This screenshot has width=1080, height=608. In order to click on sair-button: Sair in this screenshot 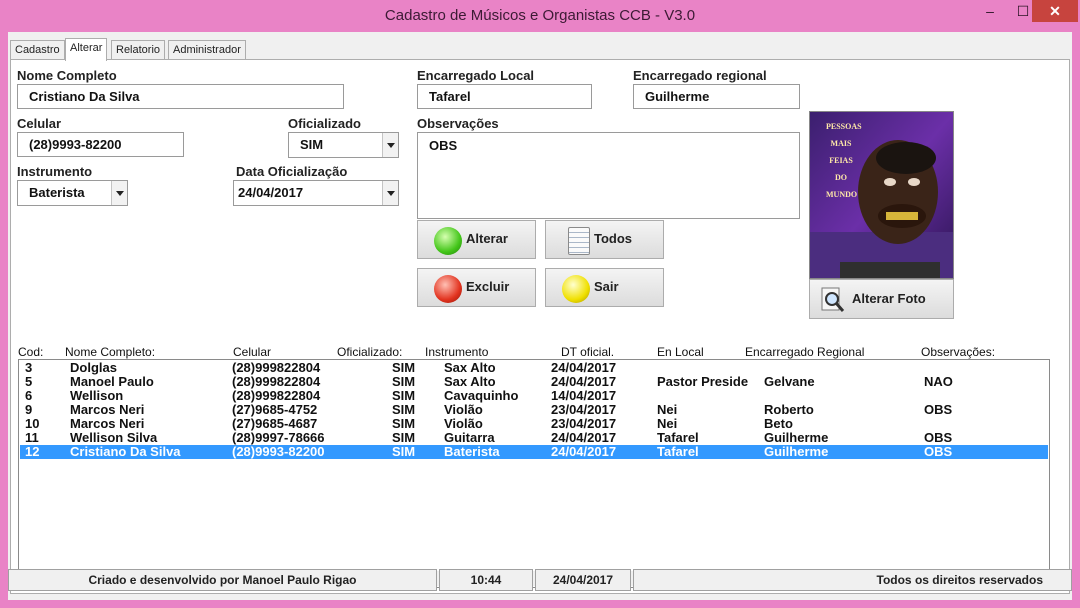, I will do `click(604, 287)`.